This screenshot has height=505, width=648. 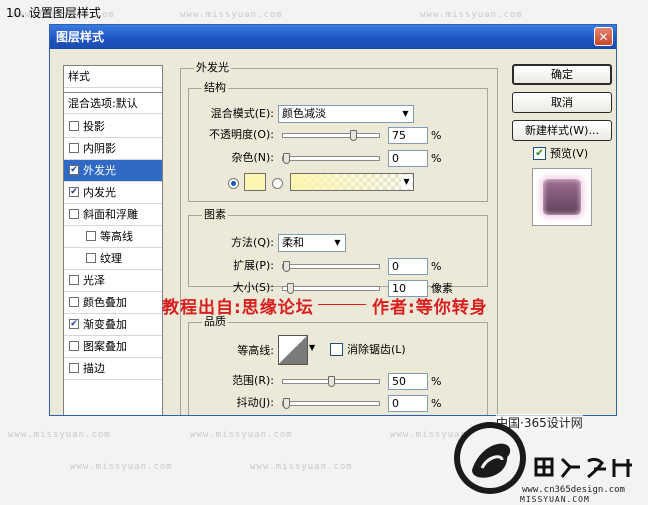 What do you see at coordinates (408, 135) in the screenshot?
I see `opacity-input: 75` at bounding box center [408, 135].